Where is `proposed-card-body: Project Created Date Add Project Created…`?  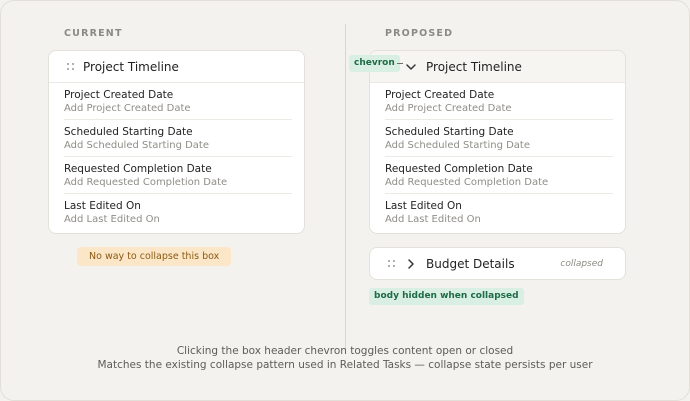 proposed-card-body: Project Created Date Add Project Created… is located at coordinates (497, 157).